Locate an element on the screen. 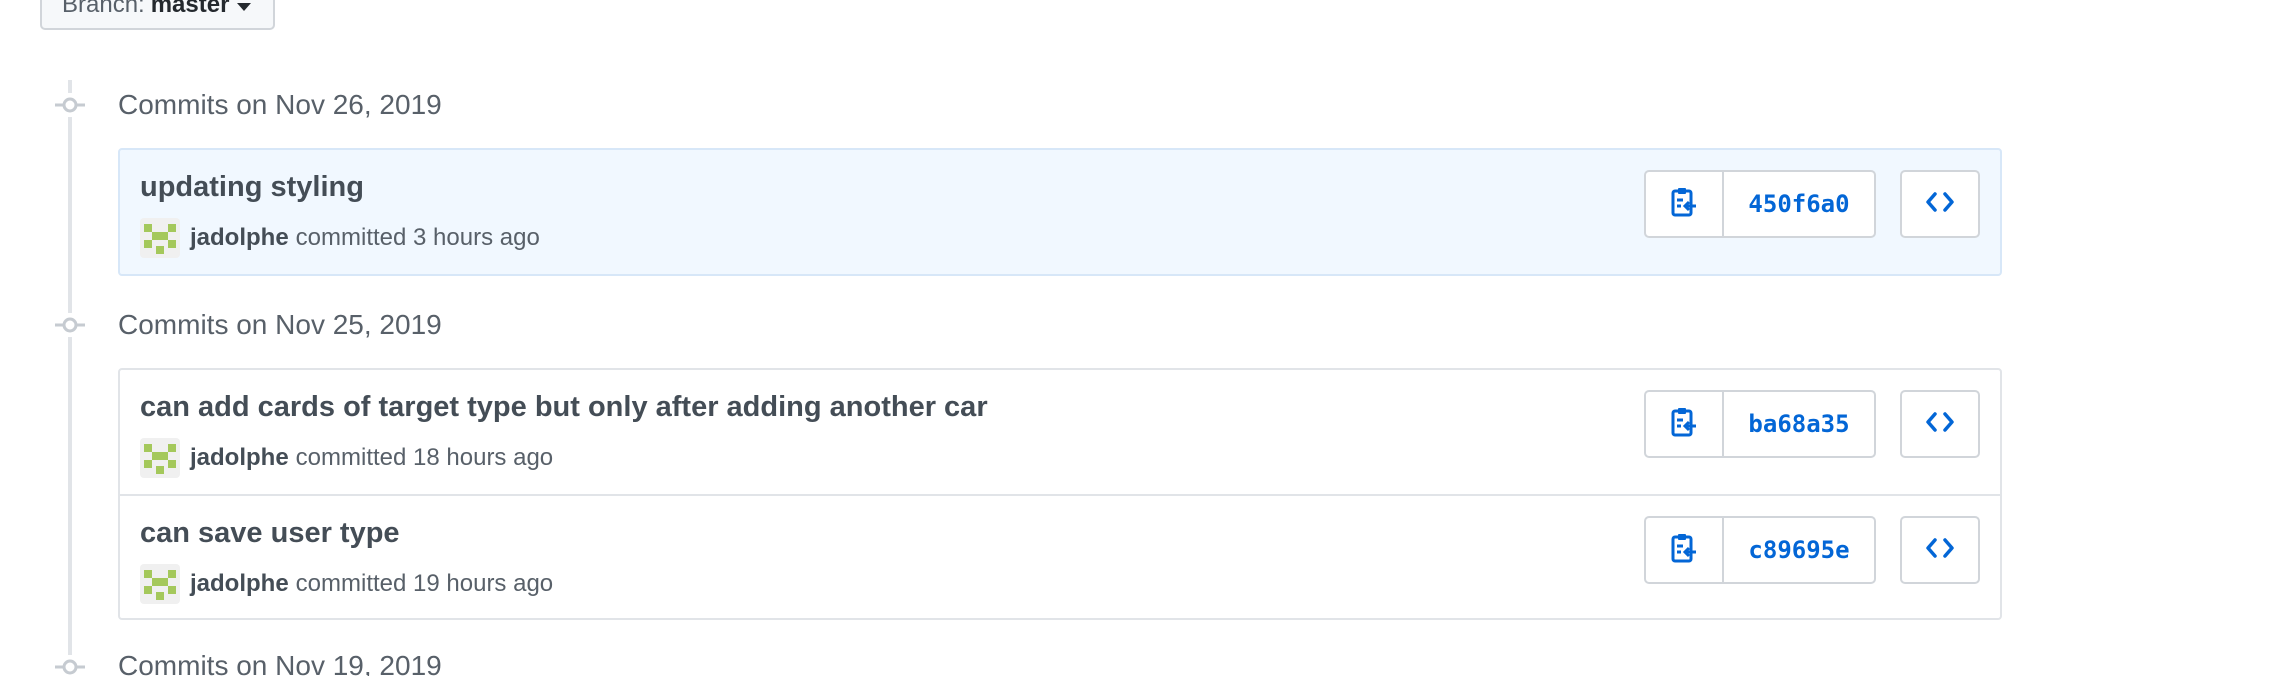 The height and width of the screenshot is (676, 2286). caret-down-icon is located at coordinates (244, 6).